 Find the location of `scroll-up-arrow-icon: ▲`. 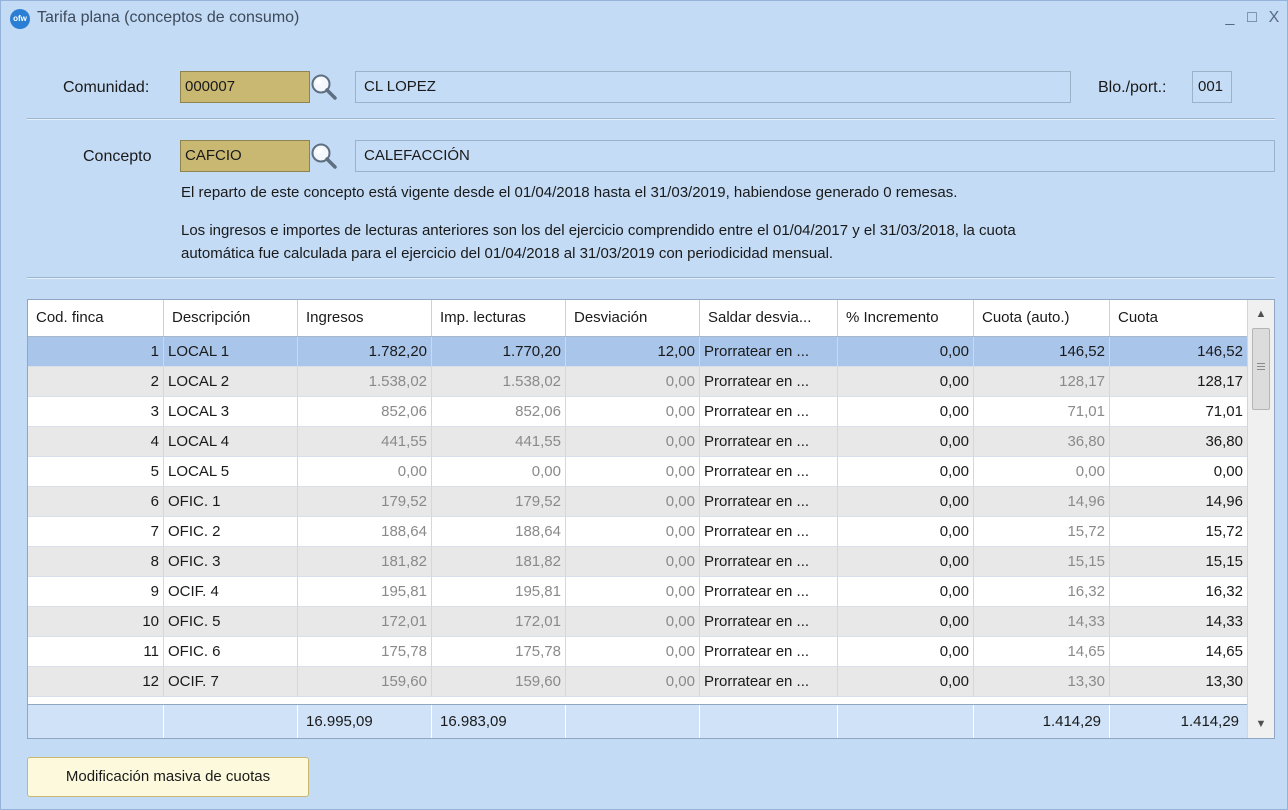

scroll-up-arrow-icon: ▲ is located at coordinates (1261, 314).